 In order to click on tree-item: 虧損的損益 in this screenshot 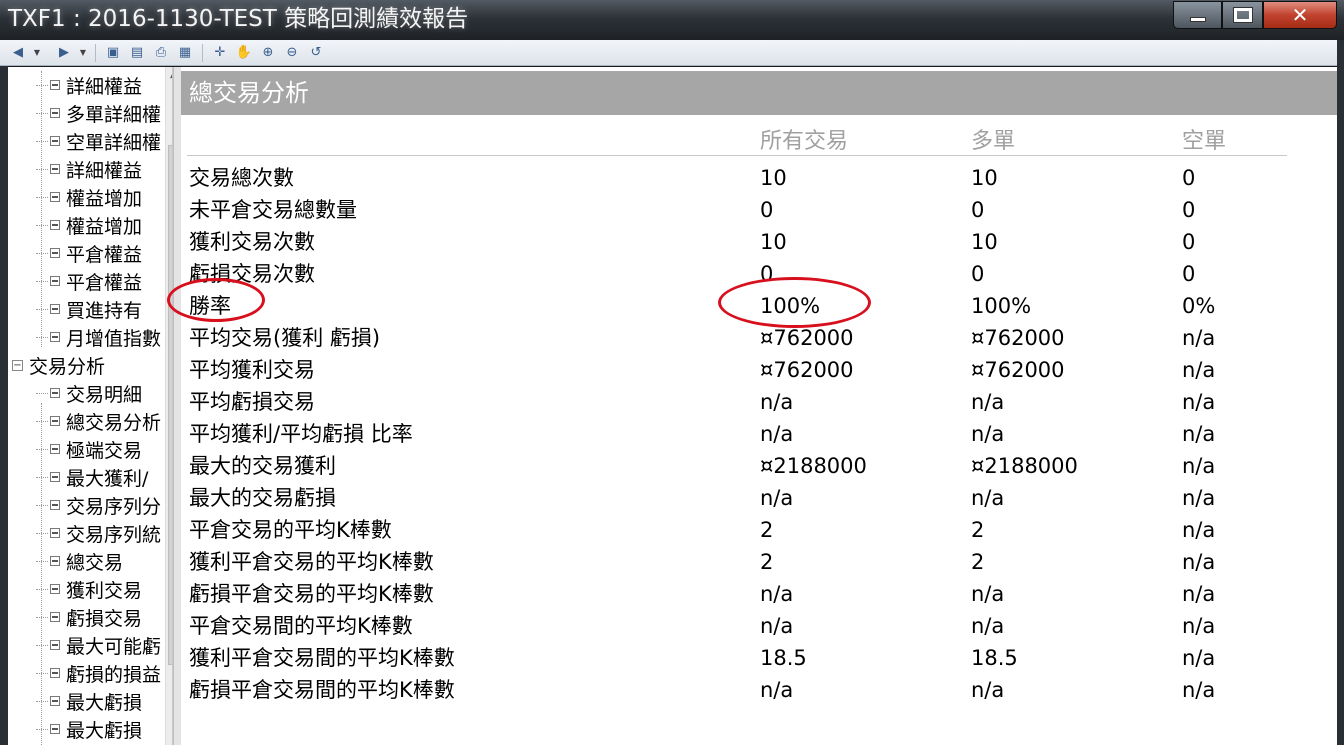, I will do `click(98, 673)`.